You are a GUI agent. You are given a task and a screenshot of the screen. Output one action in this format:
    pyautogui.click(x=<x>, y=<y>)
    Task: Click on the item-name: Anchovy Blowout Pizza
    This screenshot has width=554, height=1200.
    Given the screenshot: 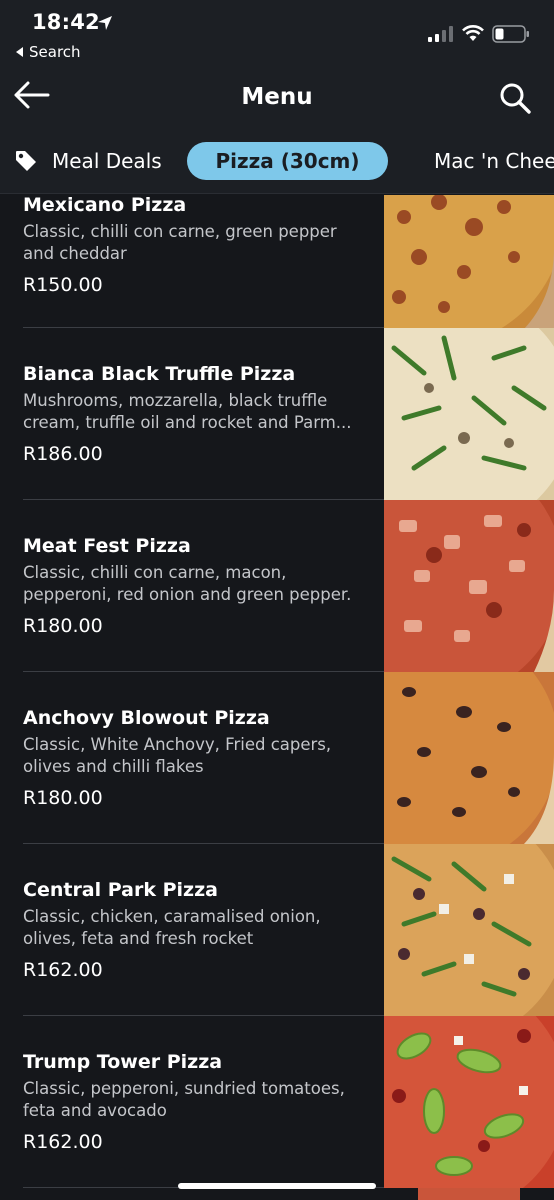 What is the action you would take?
    pyautogui.click(x=146, y=718)
    